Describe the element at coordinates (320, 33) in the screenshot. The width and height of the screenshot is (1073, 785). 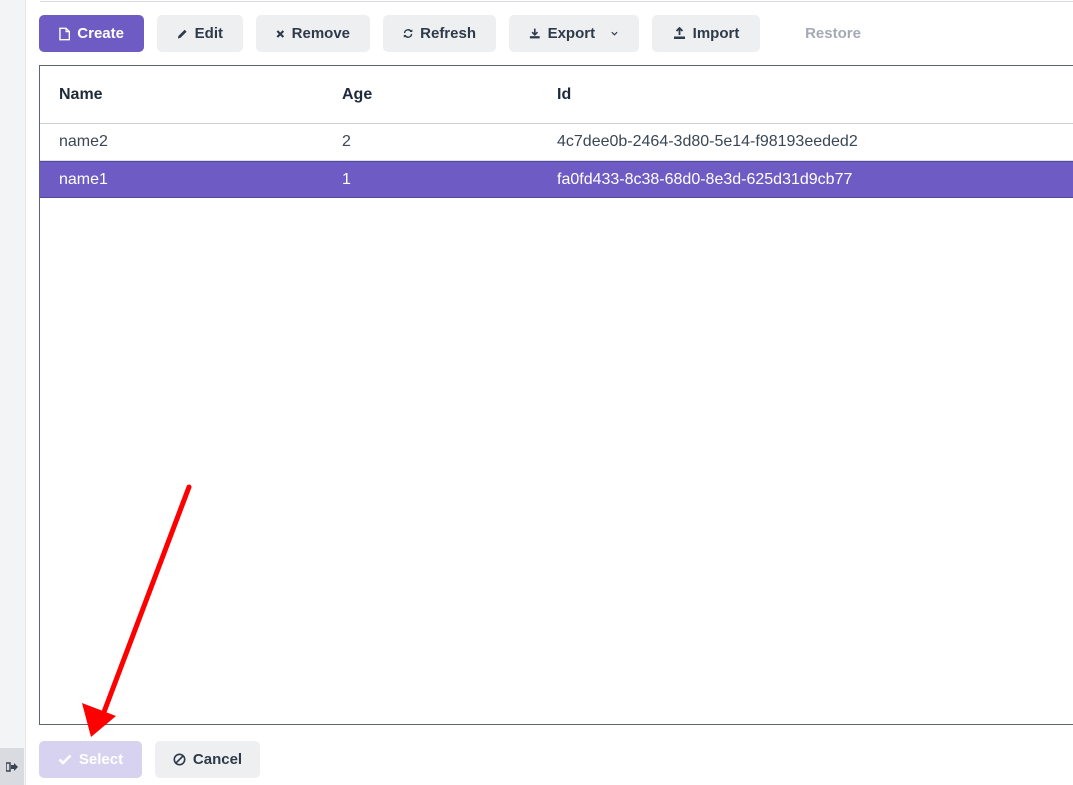
I see `remove-label: Remove` at that location.